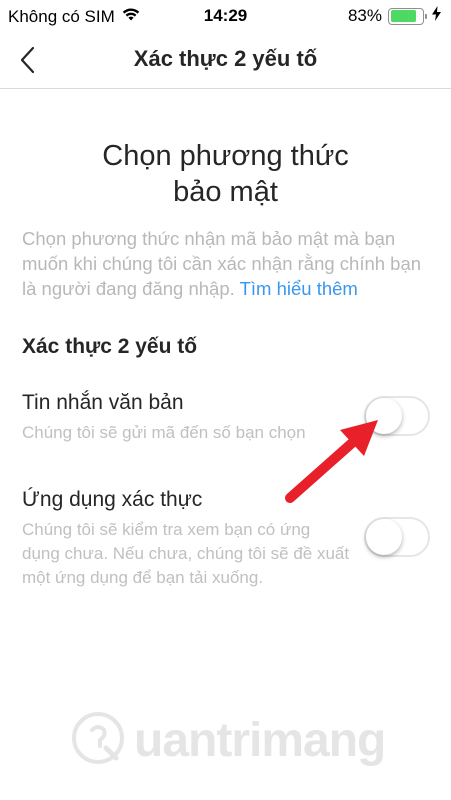 This screenshot has width=451, height=800. What do you see at coordinates (110, 346) in the screenshot?
I see `section-title: Xác thực 2 yếu tố` at bounding box center [110, 346].